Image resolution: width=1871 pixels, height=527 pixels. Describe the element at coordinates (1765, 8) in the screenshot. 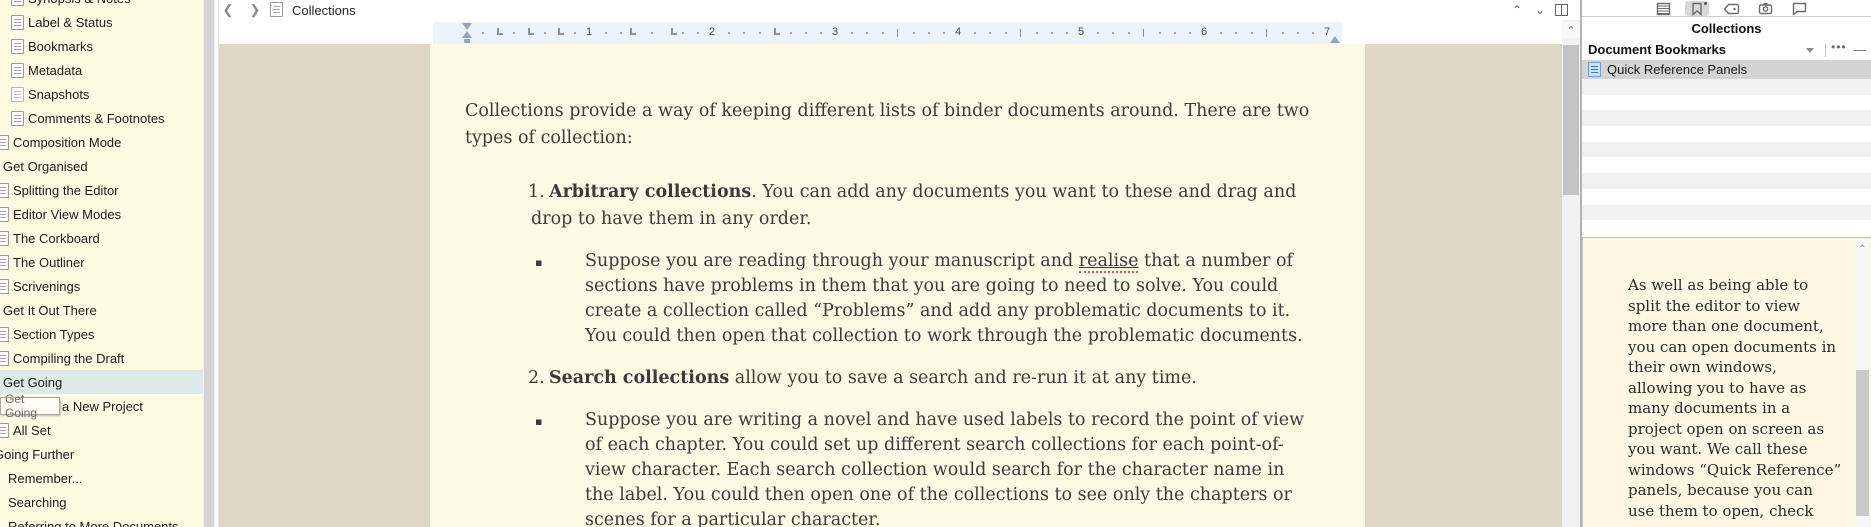

I see `snapshots-camera-icon` at that location.